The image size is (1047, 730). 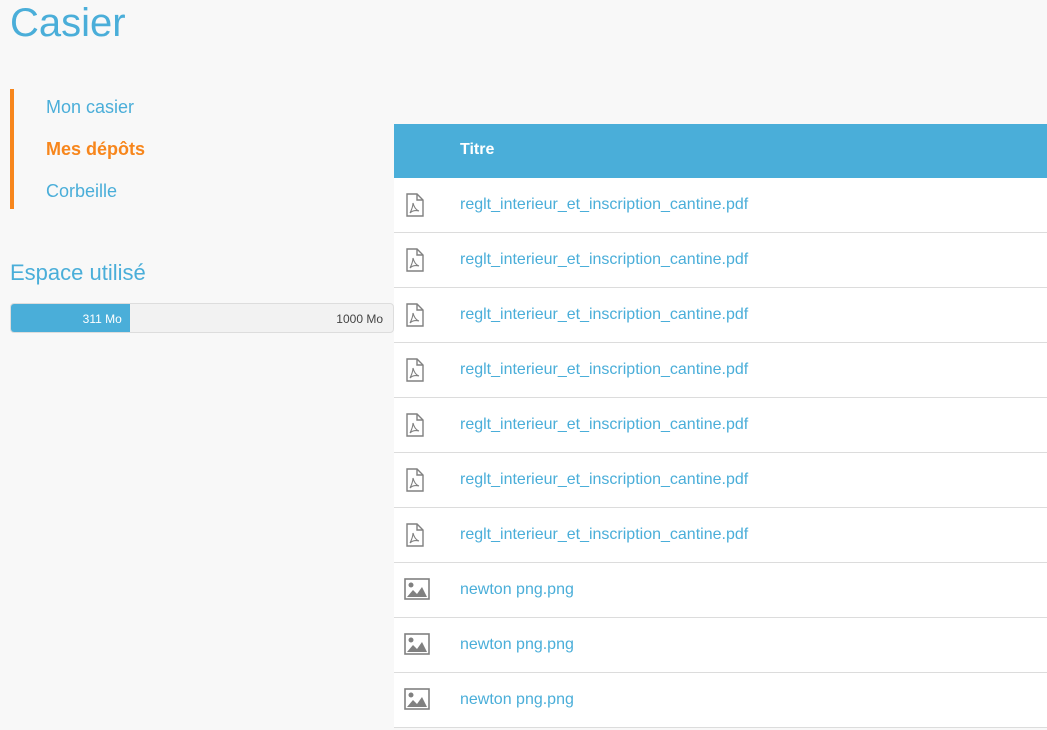 What do you see at coordinates (81, 191) in the screenshot?
I see `nav-item-corbeille: Corbeille` at bounding box center [81, 191].